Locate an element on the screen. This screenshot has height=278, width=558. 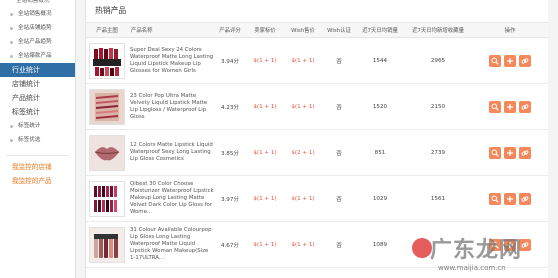
panel-title: 热销产品 is located at coordinates (317, 11).